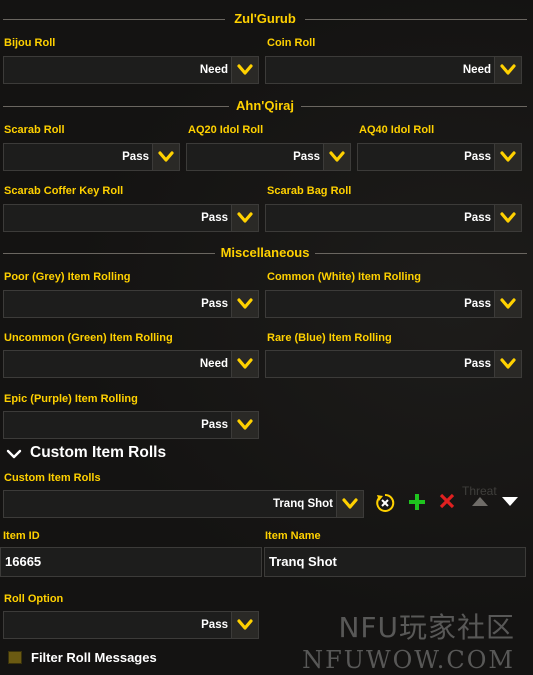 This screenshot has width=533, height=675. I want to click on move-down-icon, so click(511, 505).